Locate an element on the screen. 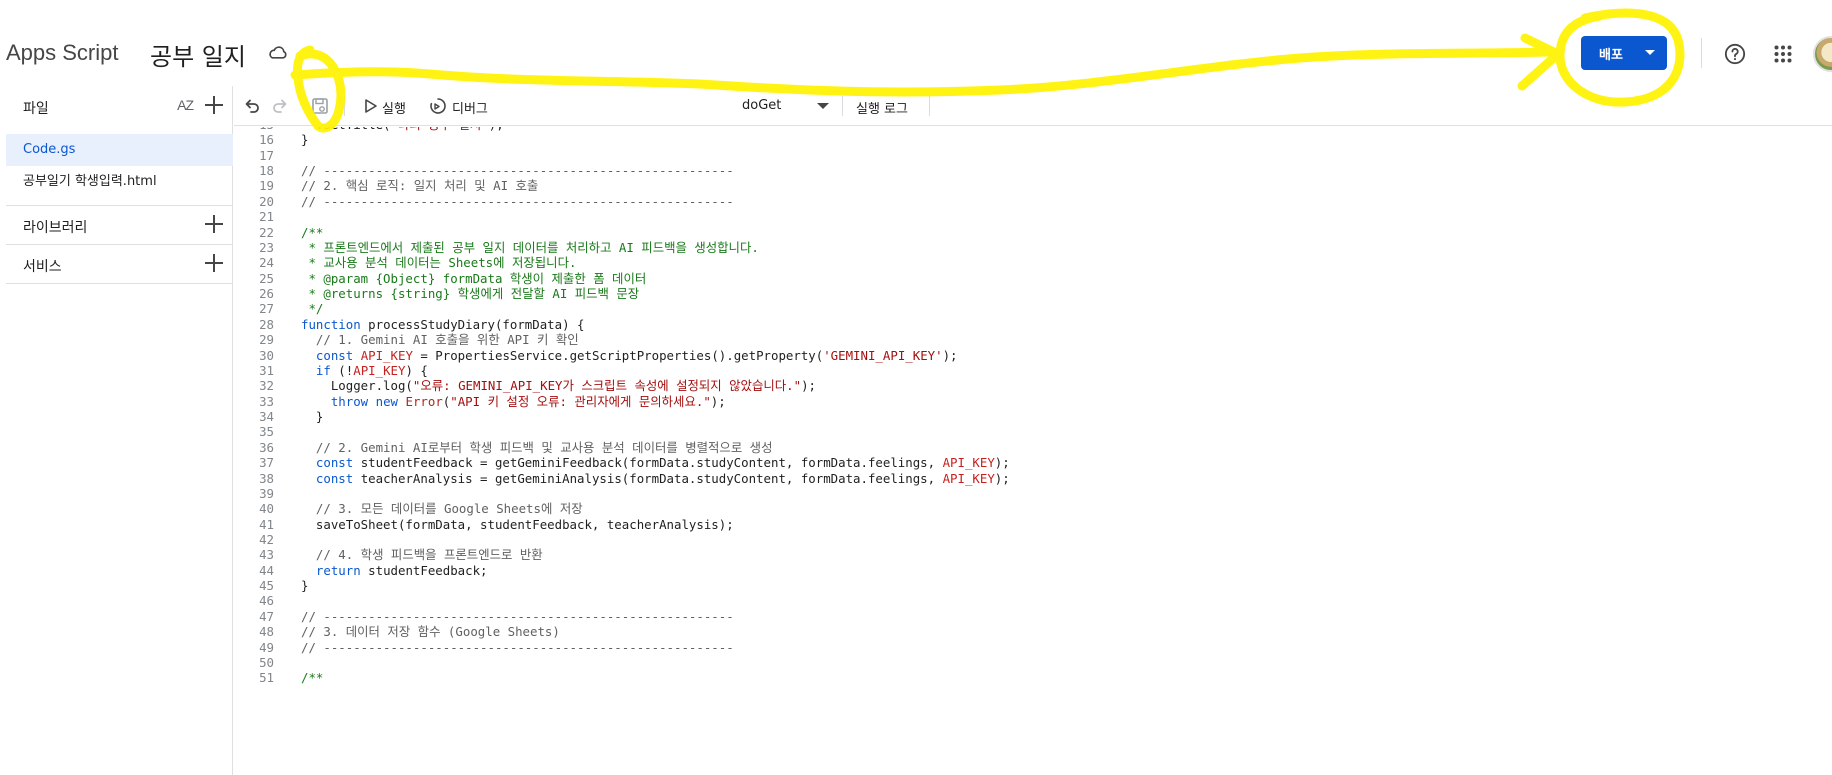 The width and height of the screenshot is (1832, 775). avatar is located at coordinates (1822, 54).